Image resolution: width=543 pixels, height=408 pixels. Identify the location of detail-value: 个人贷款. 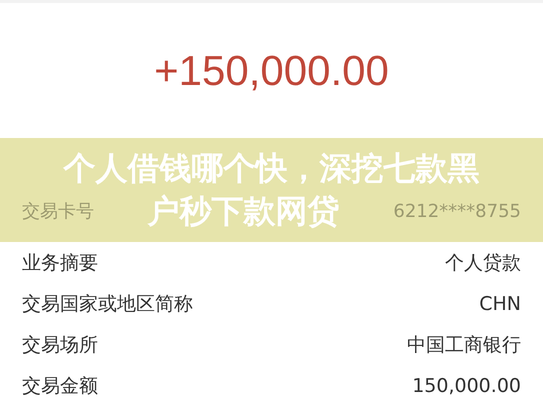
(483, 263).